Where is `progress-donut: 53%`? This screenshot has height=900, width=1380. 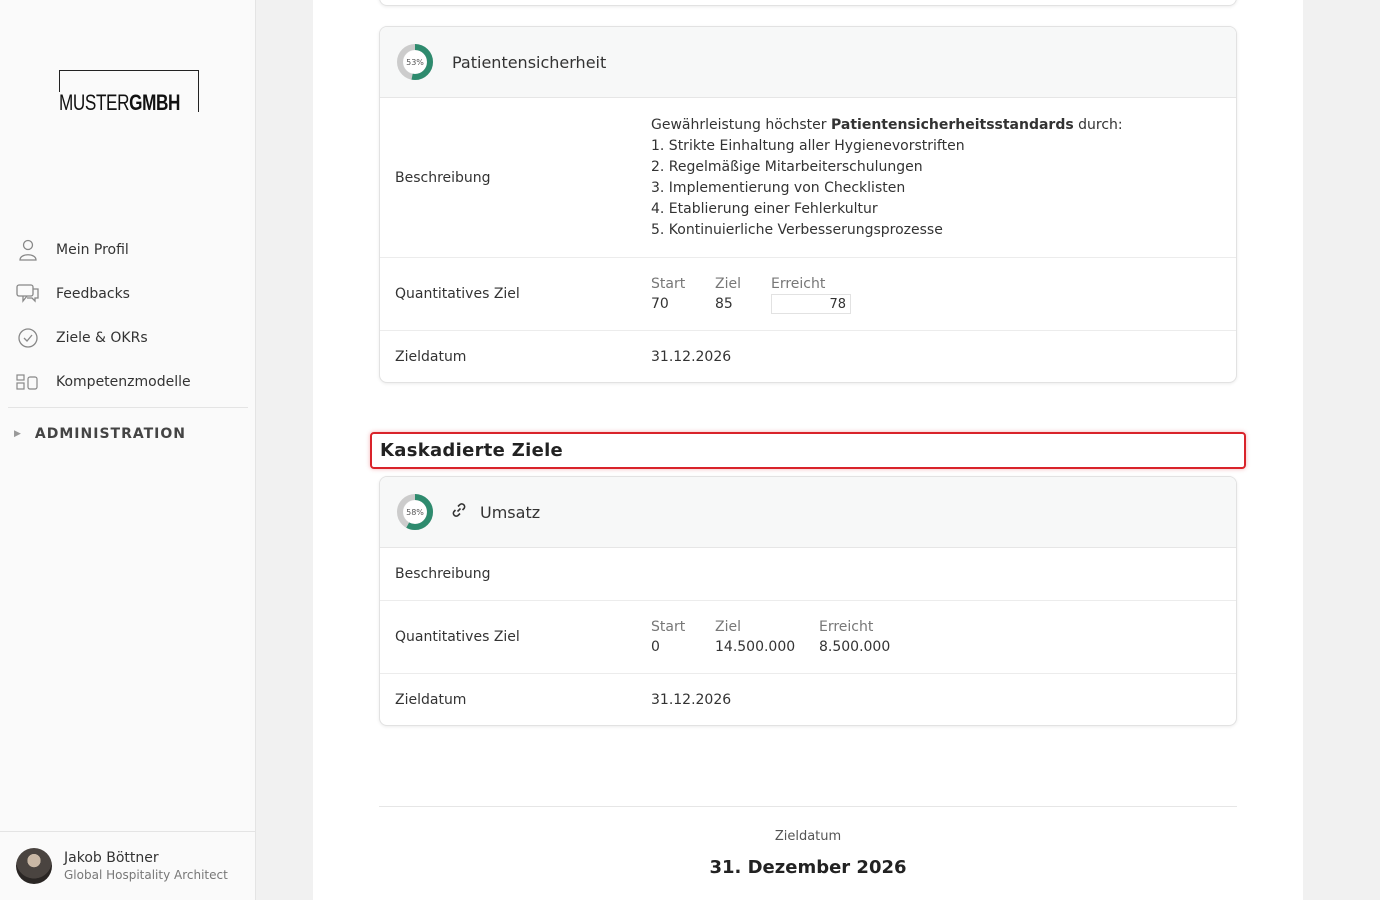
progress-donut: 53% is located at coordinates (415, 62).